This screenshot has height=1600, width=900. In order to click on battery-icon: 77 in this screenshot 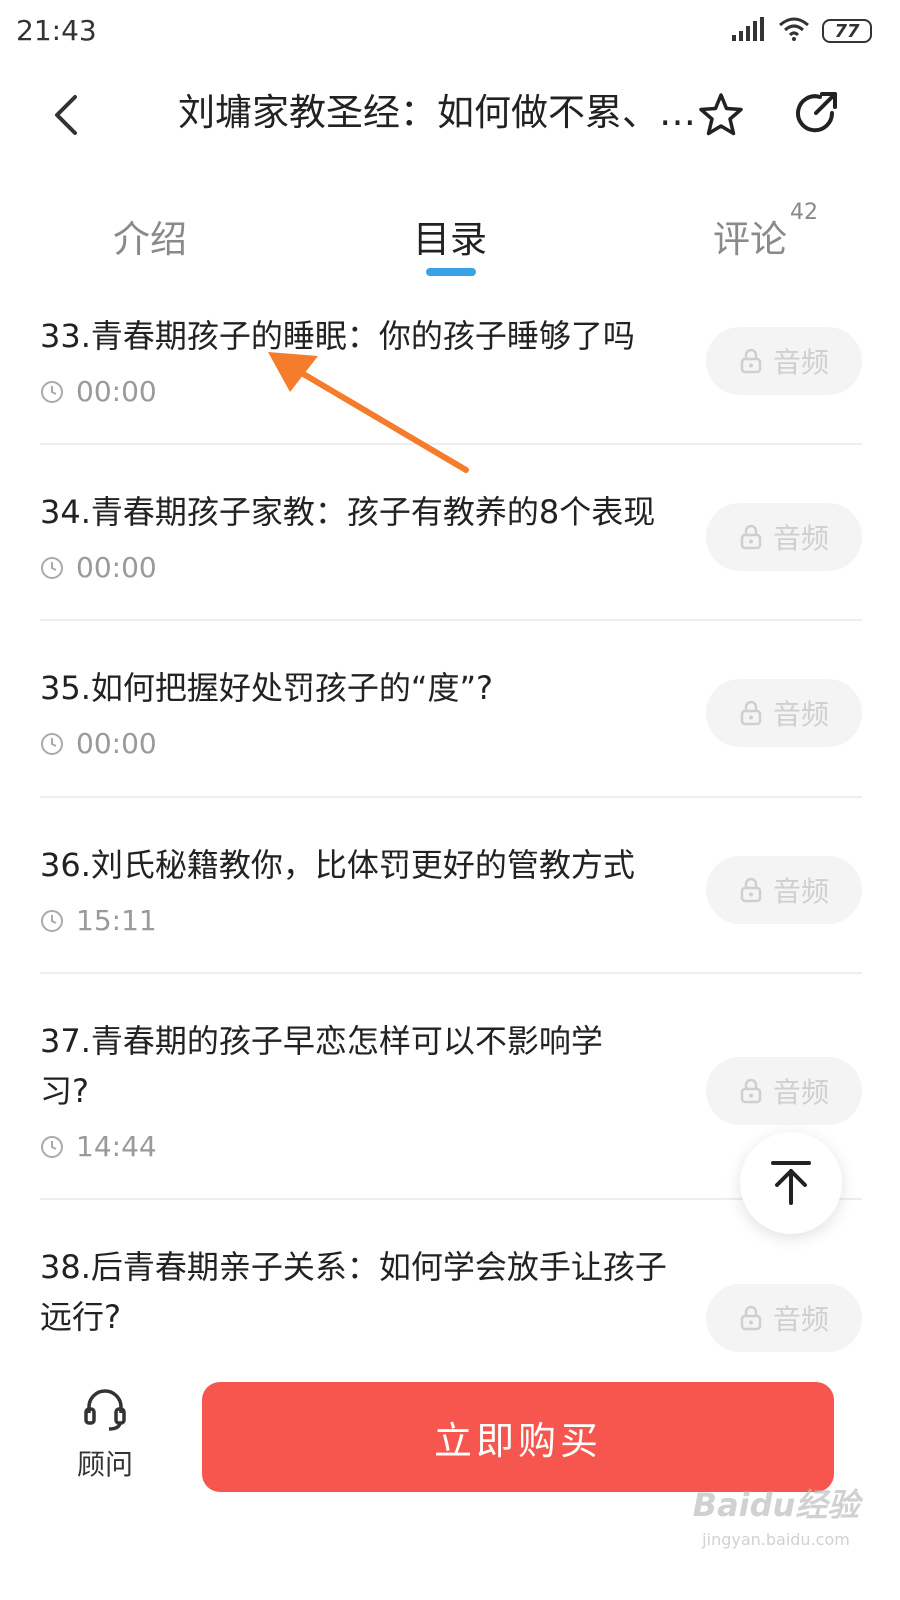, I will do `click(847, 31)`.